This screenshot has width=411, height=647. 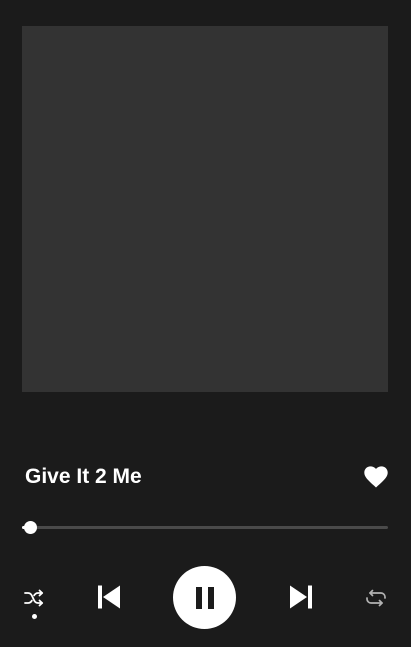 I want to click on previous-button, so click(x=109, y=597).